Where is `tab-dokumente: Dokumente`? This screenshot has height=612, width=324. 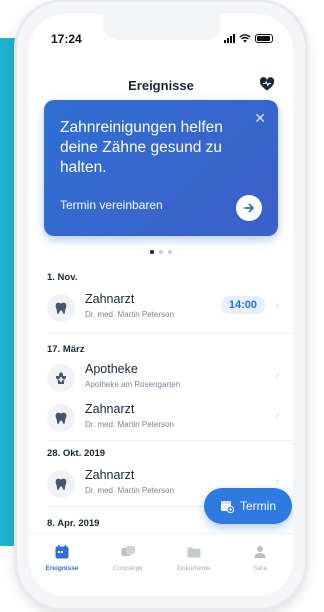 tab-dokumente: Dokumente is located at coordinates (194, 557).